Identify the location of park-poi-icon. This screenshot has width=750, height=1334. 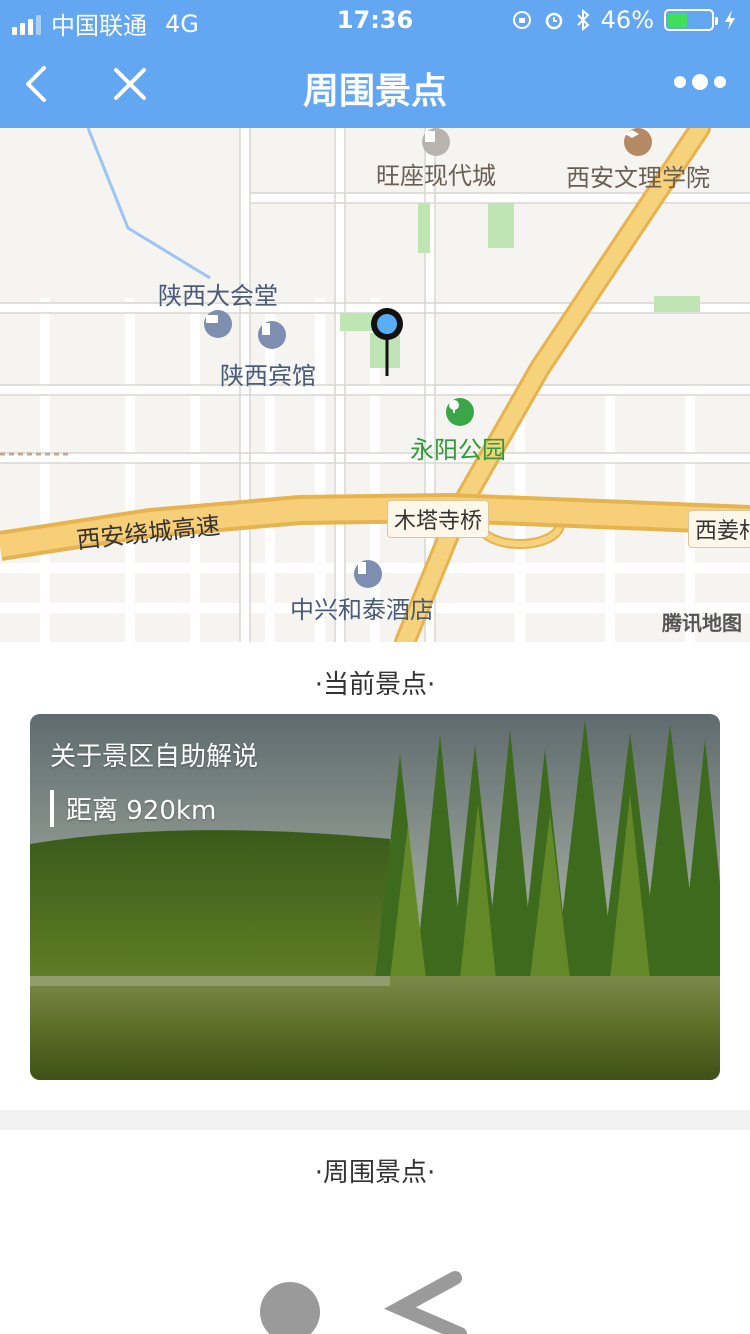
(460, 412).